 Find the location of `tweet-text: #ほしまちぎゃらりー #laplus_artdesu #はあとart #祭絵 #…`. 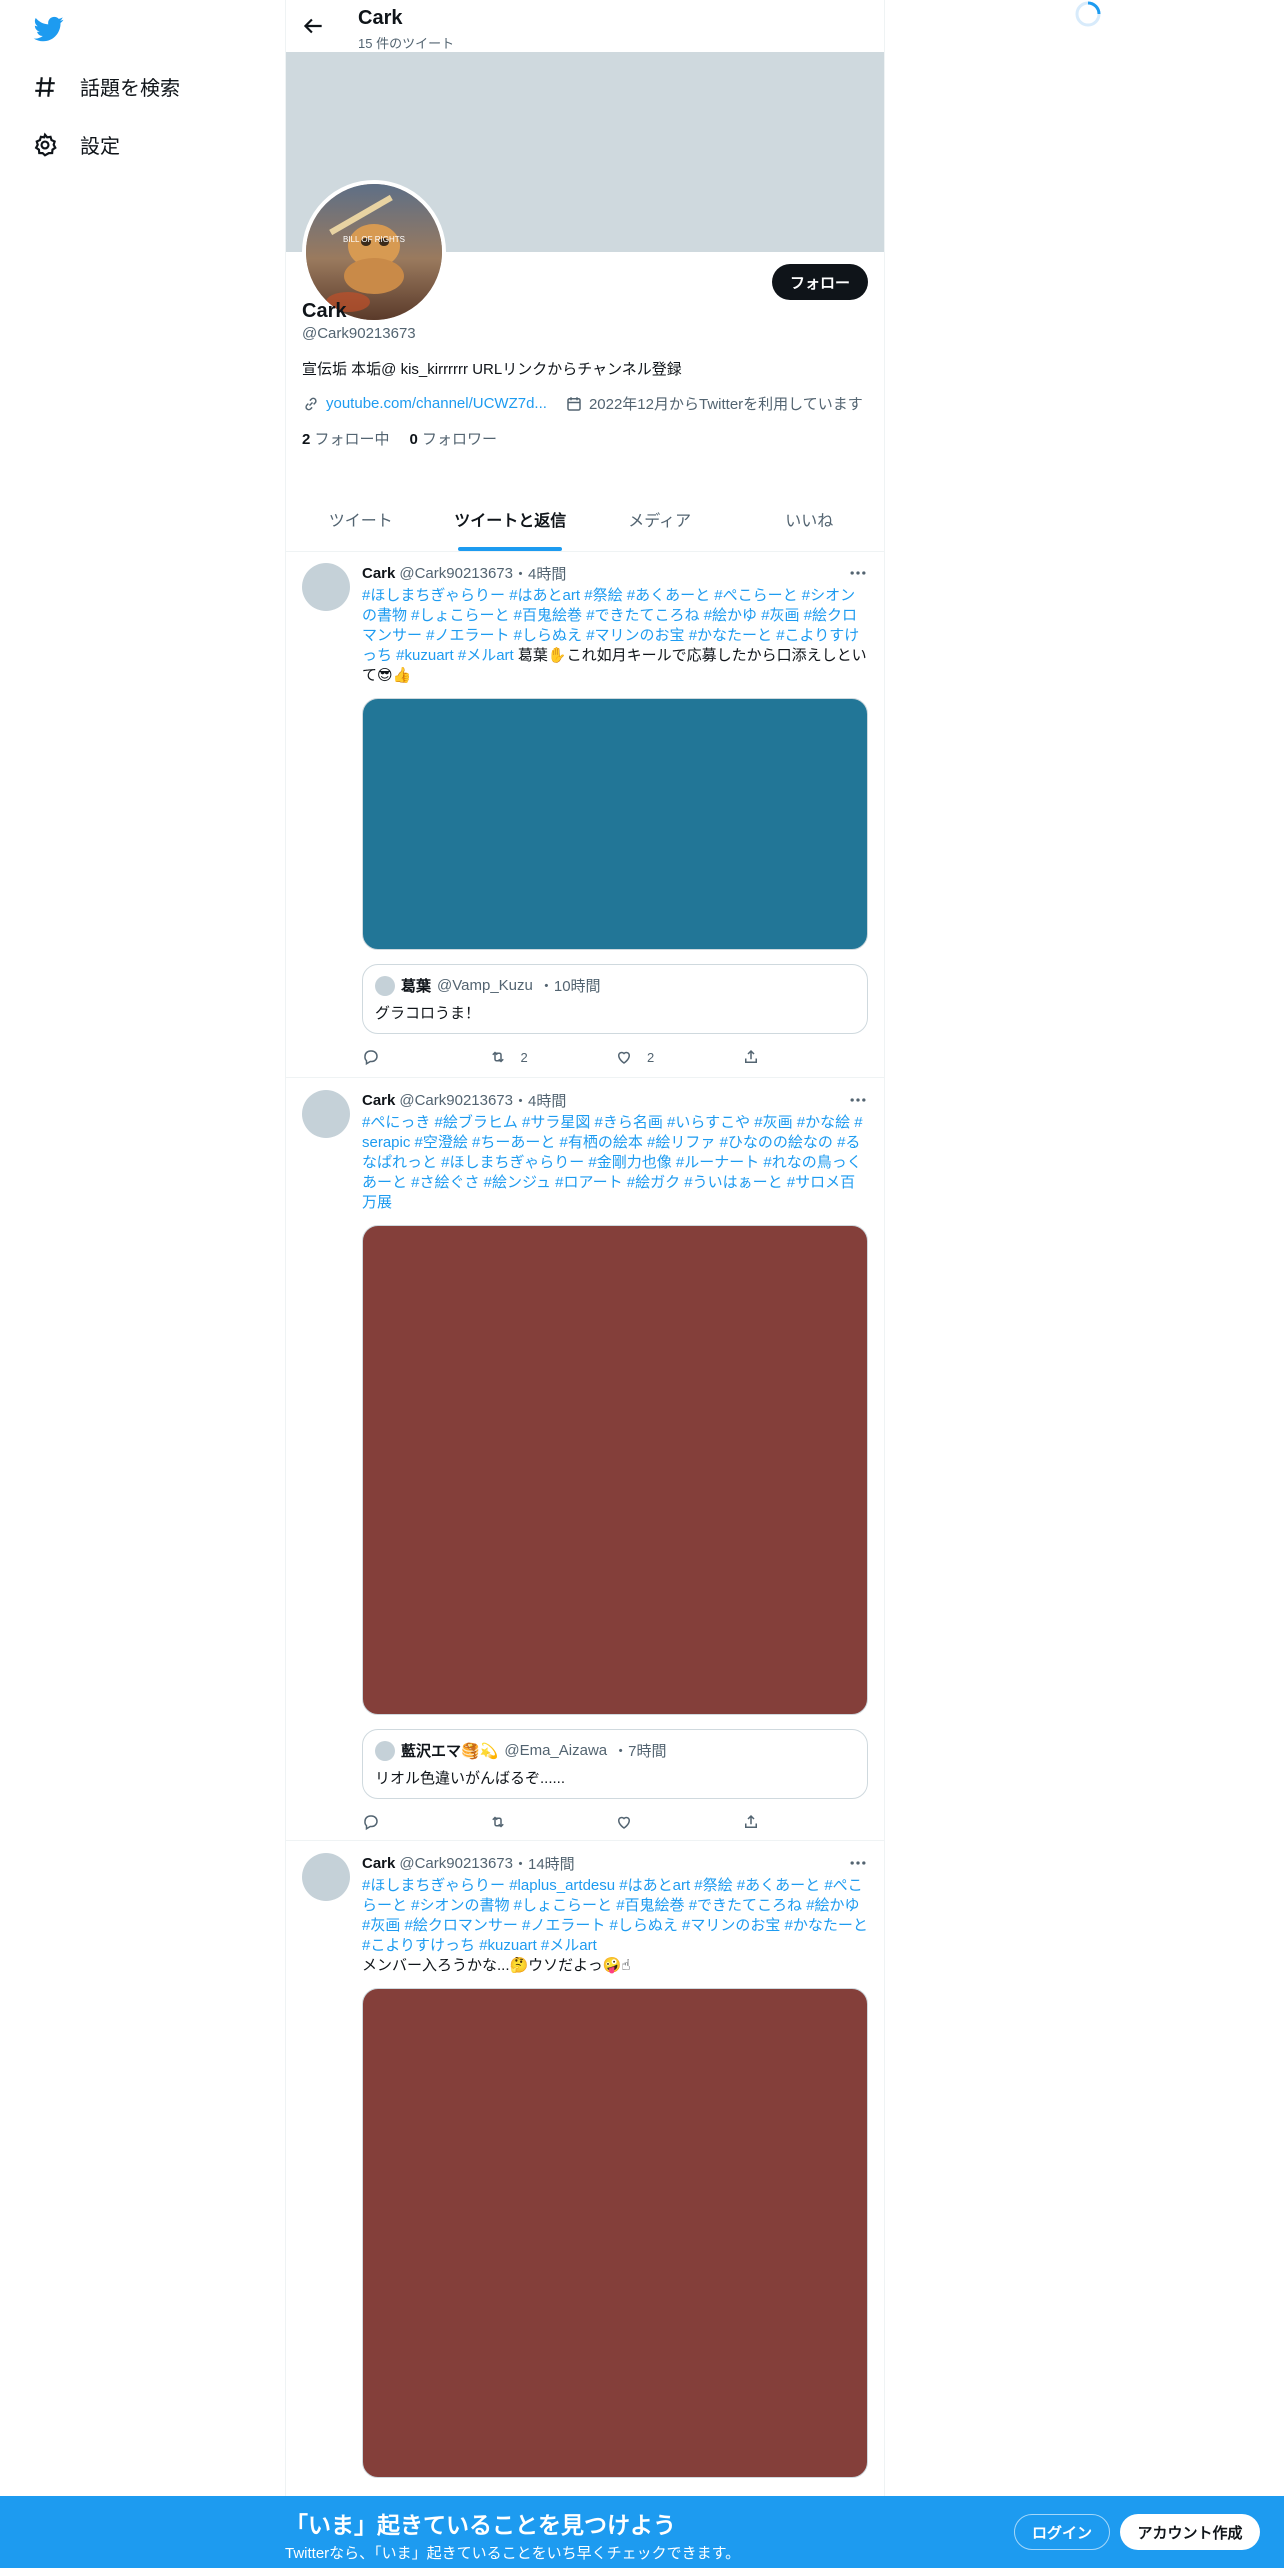

tweet-text: #ほしまちぎゃらりー #laplus_artdesu #はあとart #祭絵 #… is located at coordinates (615, 1926).